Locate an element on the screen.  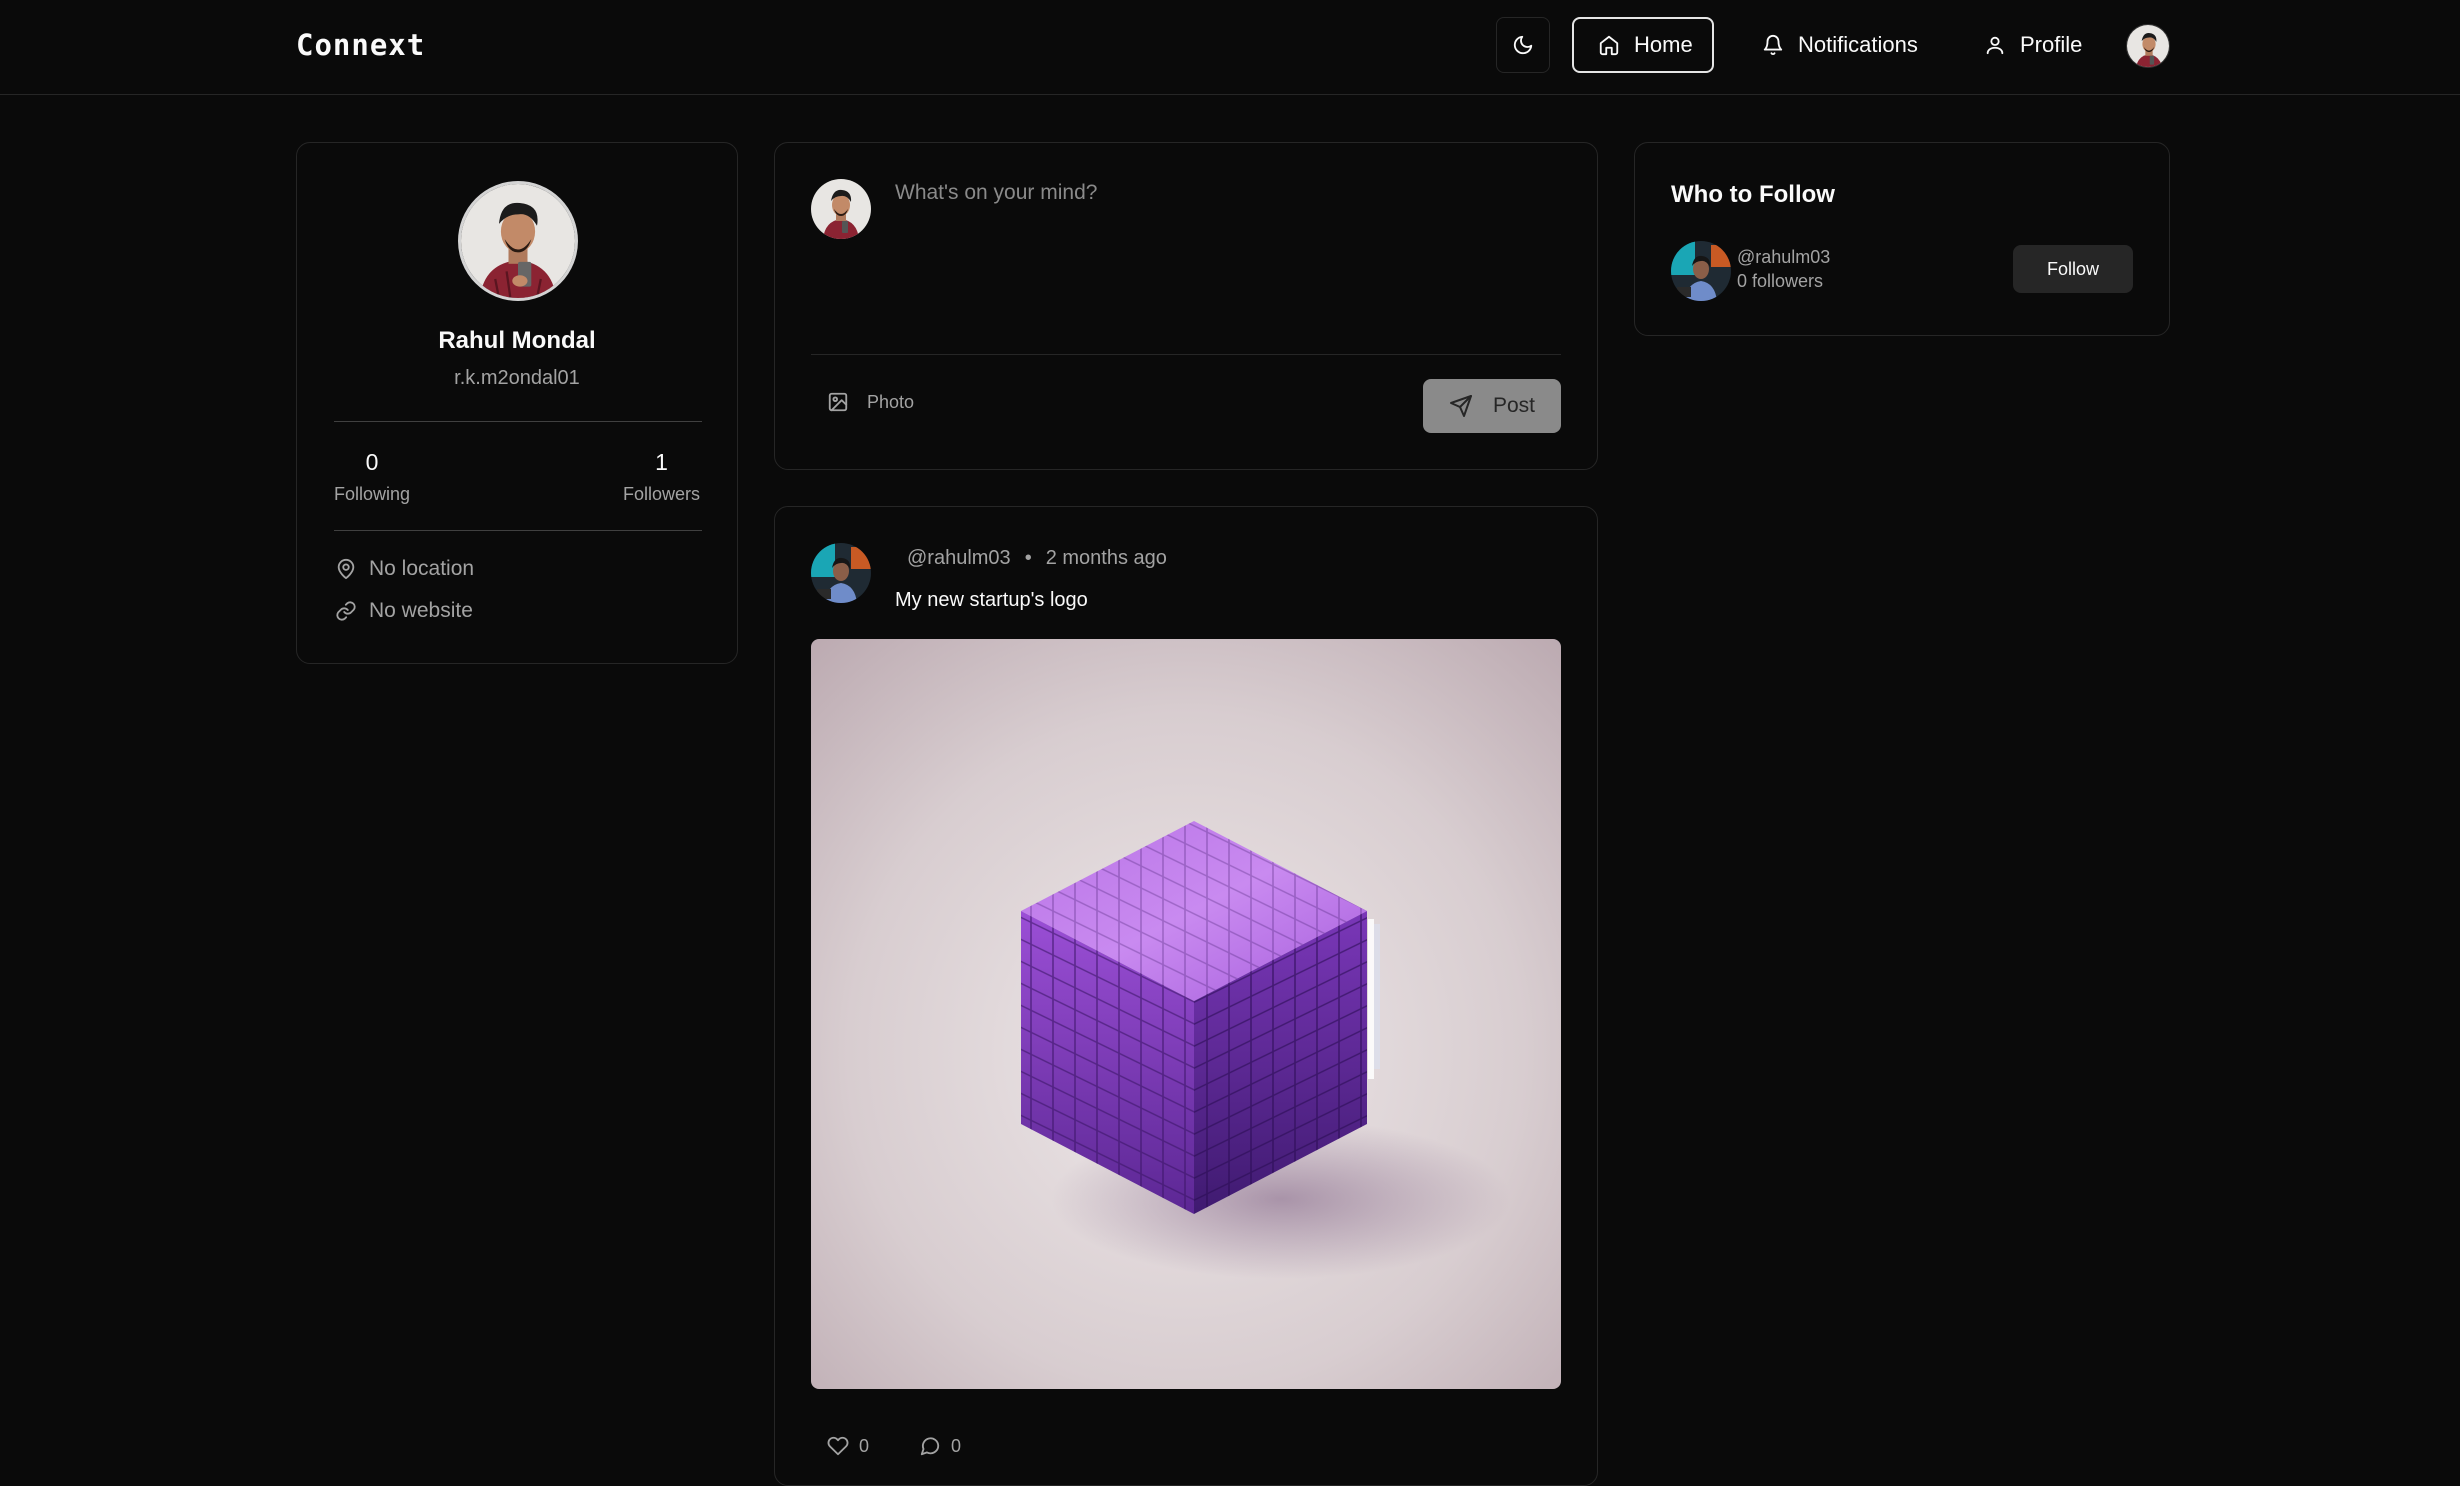
post-label: Post is located at coordinates (1514, 405).